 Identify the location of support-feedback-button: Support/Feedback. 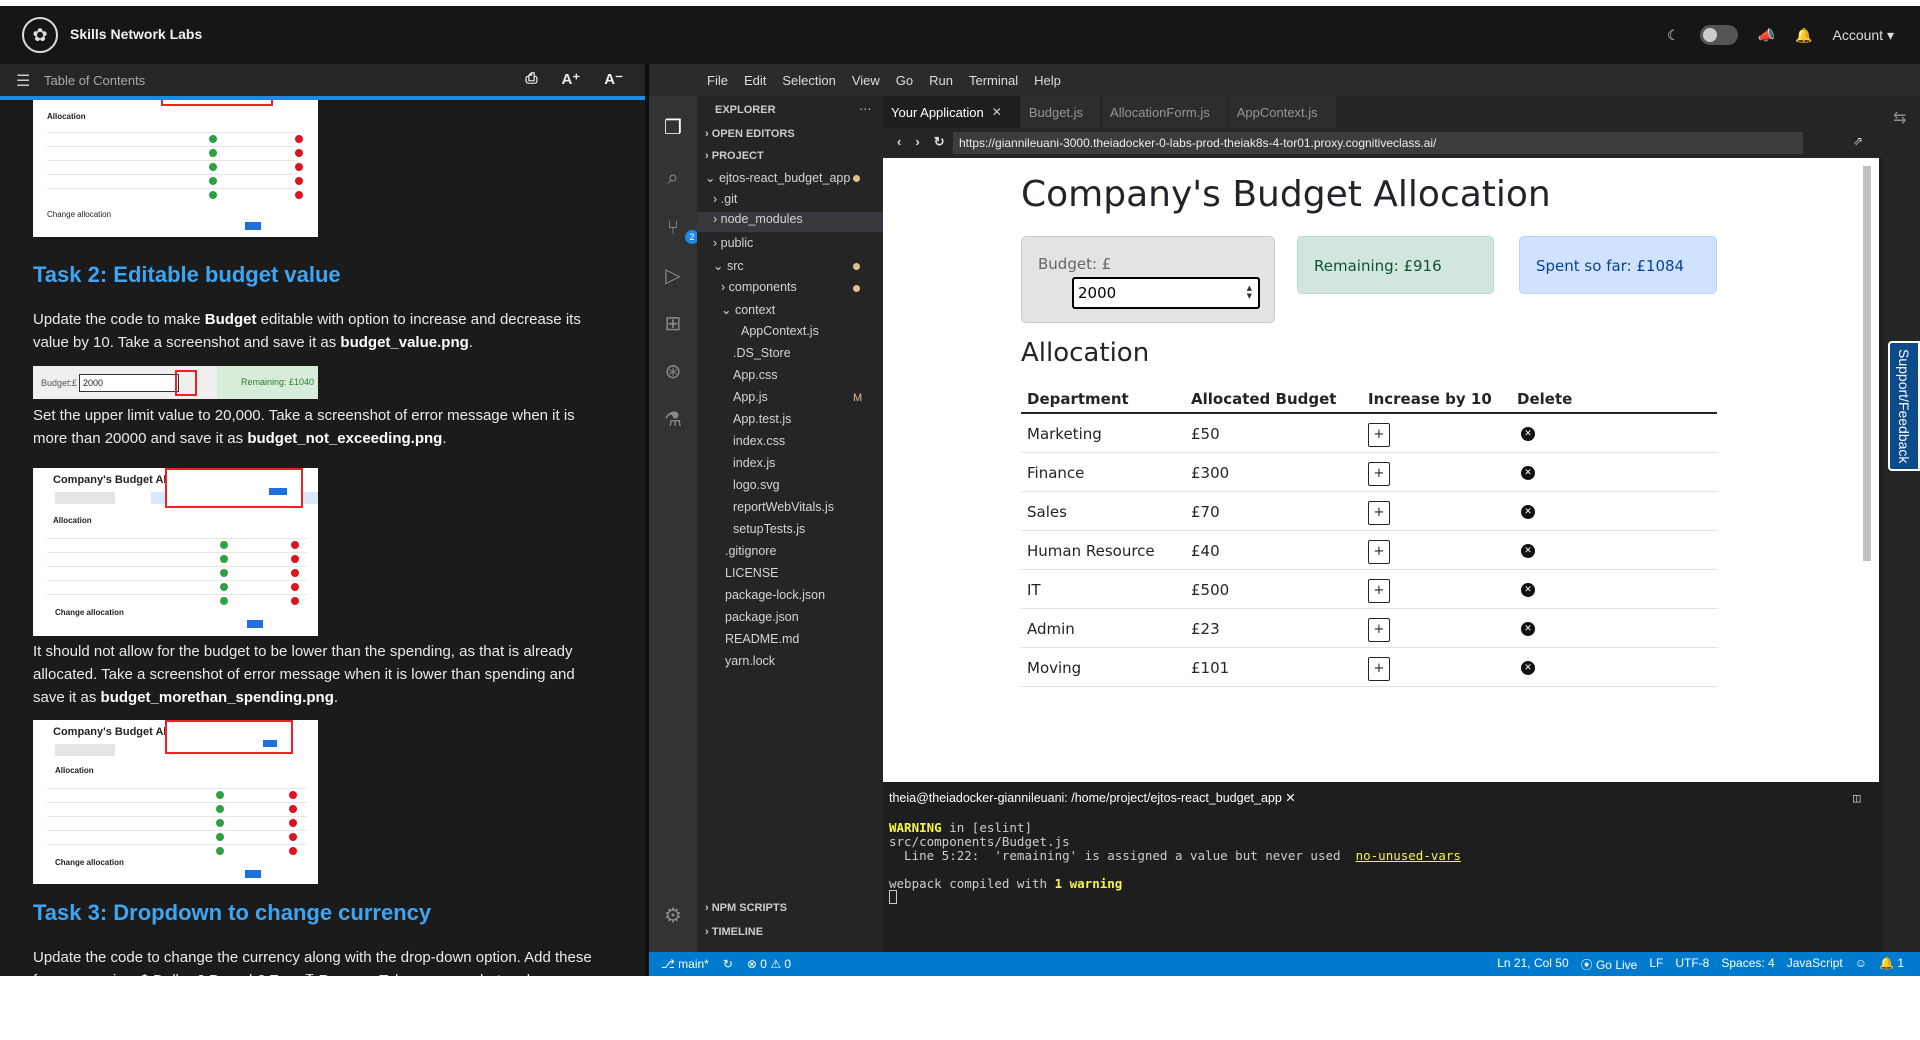
(1904, 406).